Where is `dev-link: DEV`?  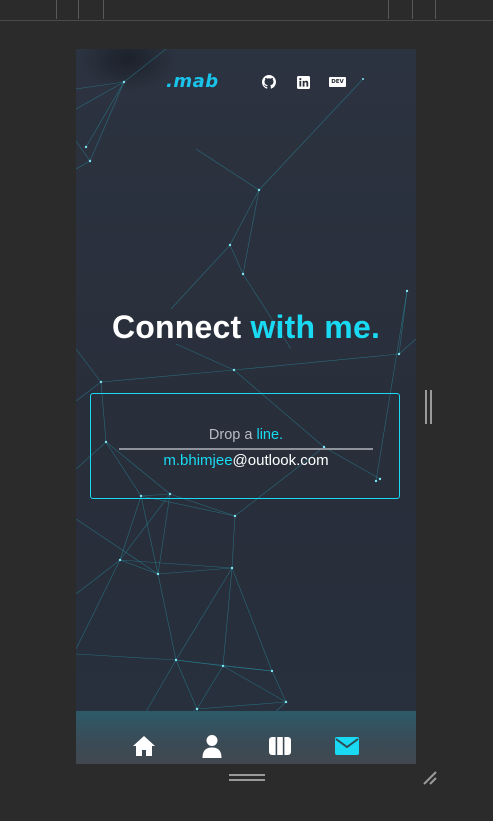
dev-link: DEV is located at coordinates (337, 82).